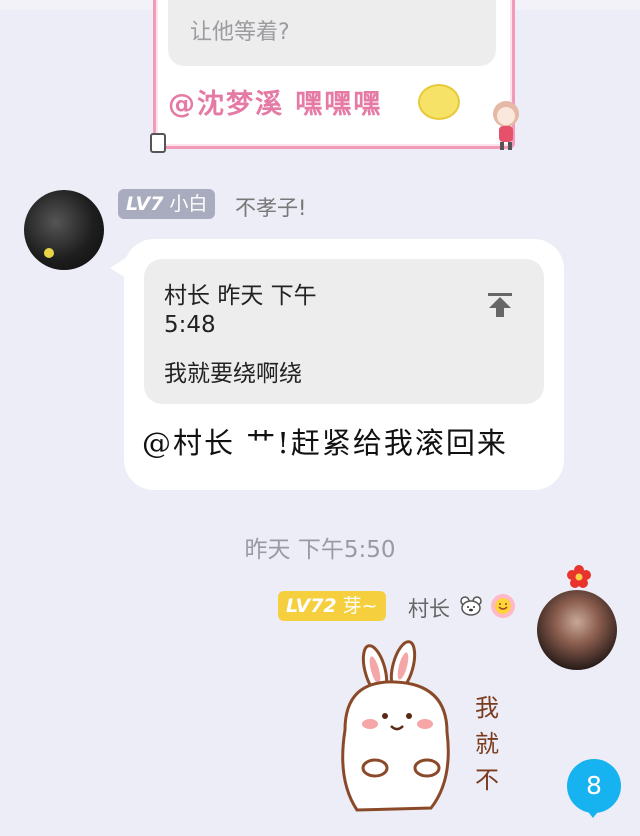 Image resolution: width=640 pixels, height=836 pixels. Describe the element at coordinates (579, 576) in the screenshot. I see `red-flower-icon` at that location.